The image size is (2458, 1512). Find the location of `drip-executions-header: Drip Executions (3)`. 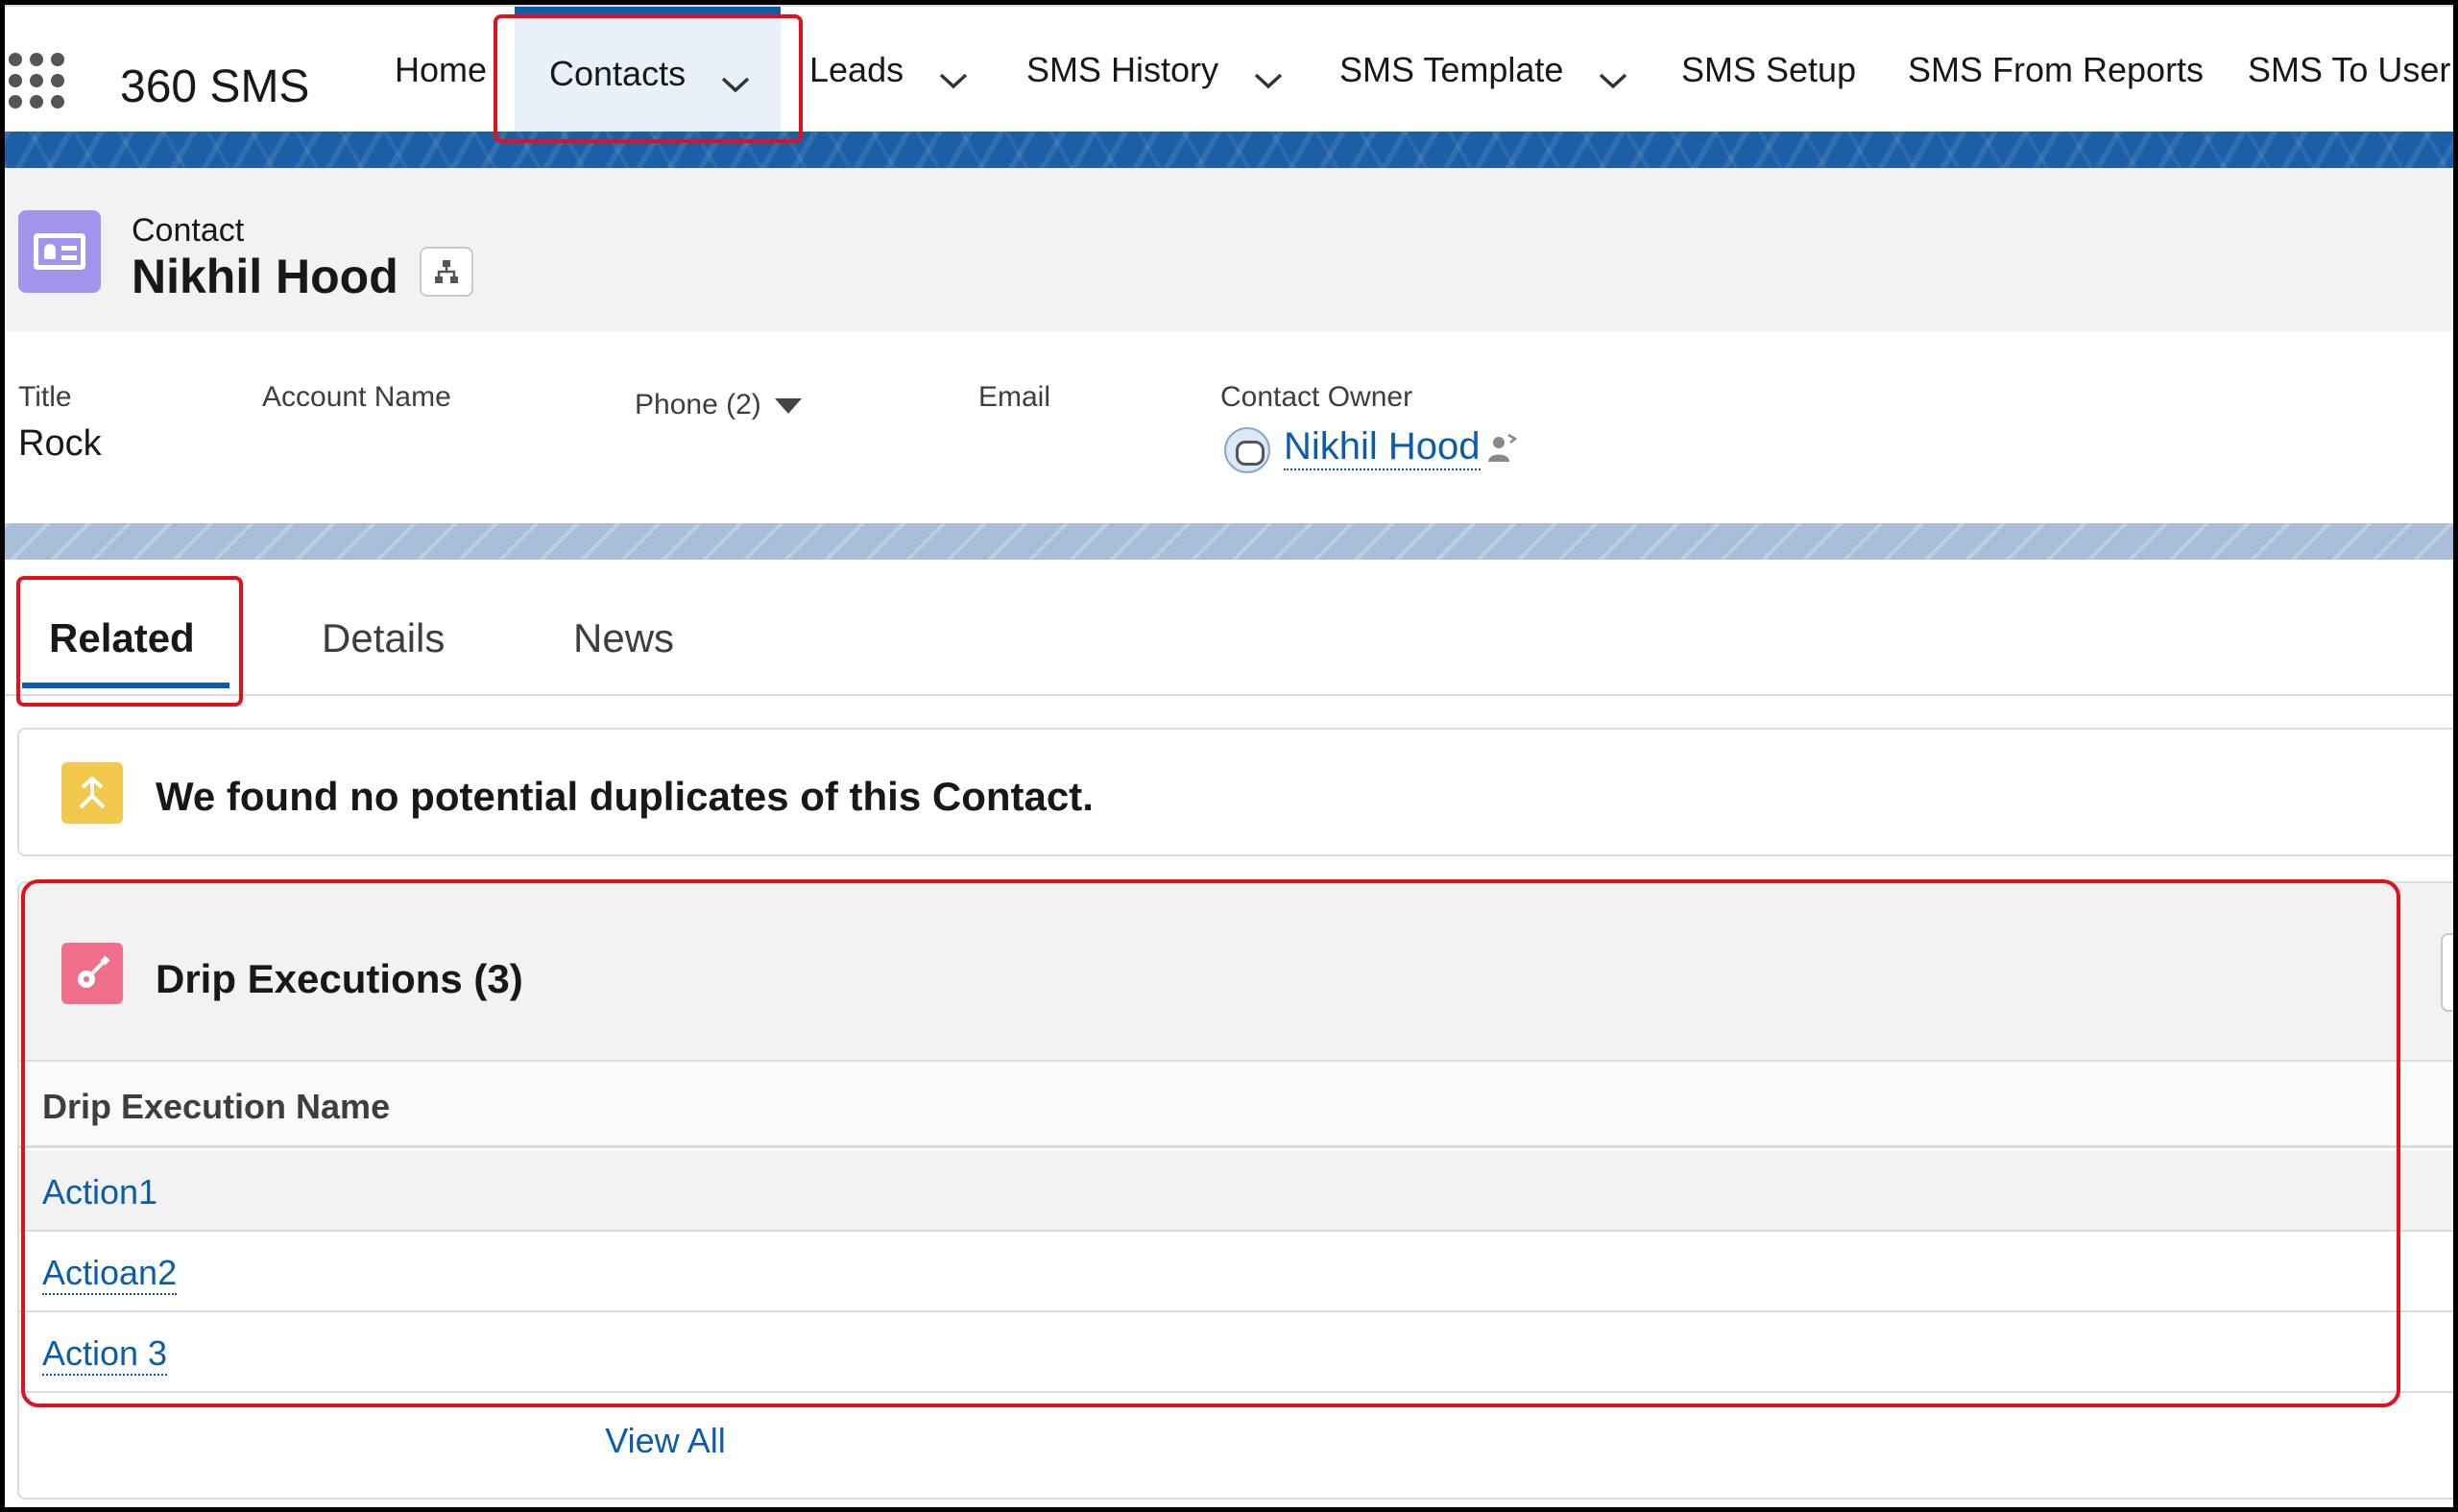

drip-executions-header: Drip Executions (3) is located at coordinates (1239, 972).